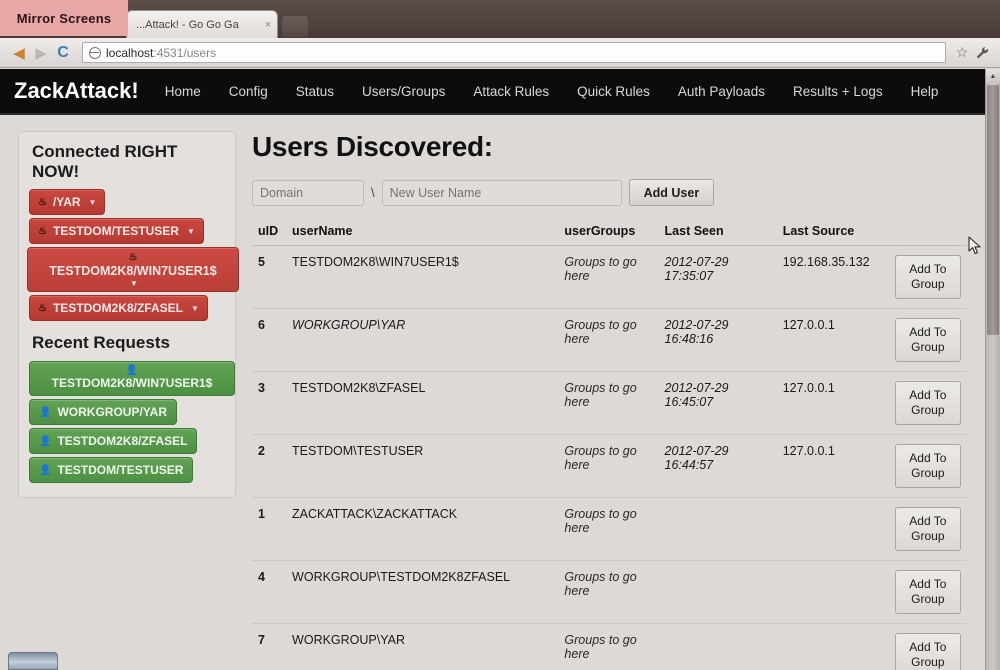 The image size is (1000, 670). What do you see at coordinates (422, 466) in the screenshot?
I see `cell-username: TESTDOM\TESTUSER` at bounding box center [422, 466].